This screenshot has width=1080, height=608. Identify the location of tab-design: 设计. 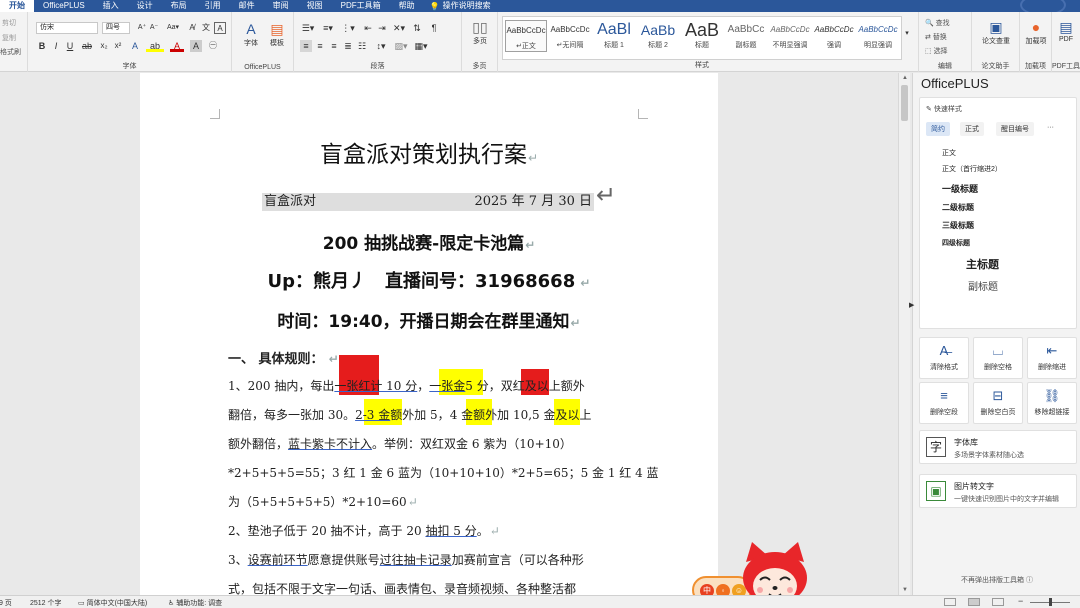
(145, 6).